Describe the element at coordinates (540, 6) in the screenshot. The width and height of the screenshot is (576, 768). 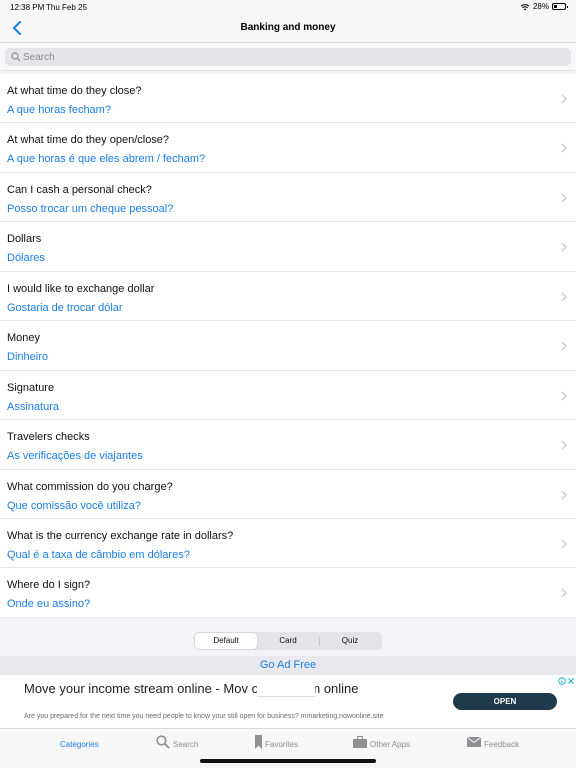
I see `battery-percent: 28%` at that location.